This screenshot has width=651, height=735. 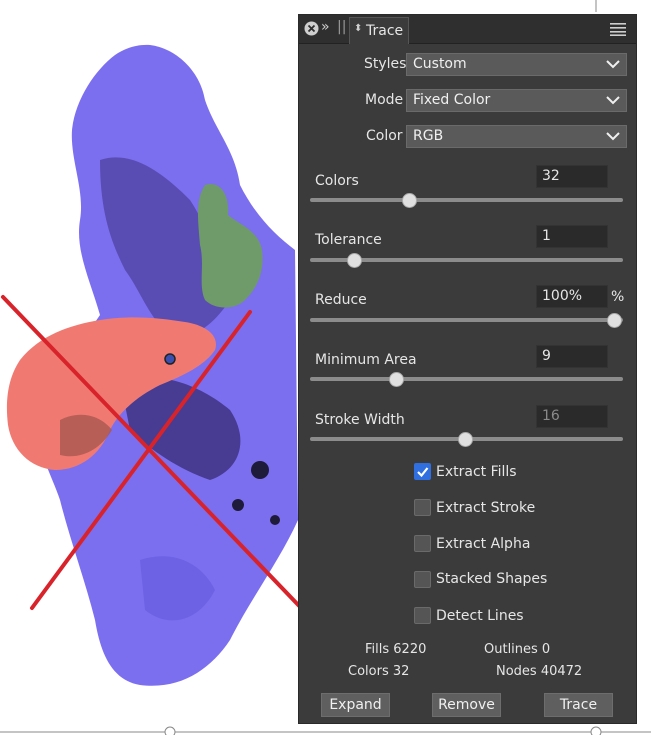 What do you see at coordinates (348, 240) in the screenshot?
I see `tolerance-slider-label: Tolerance` at bounding box center [348, 240].